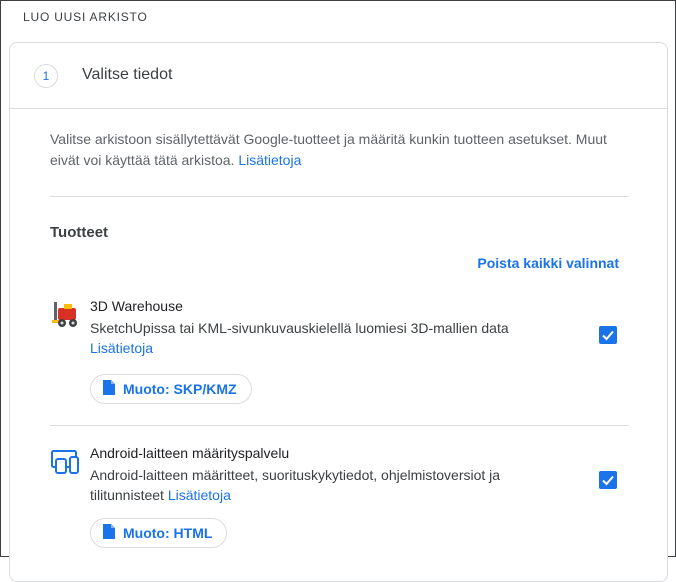  Describe the element at coordinates (136, 306) in the screenshot. I see `product-name: 3D Warehouse` at that location.